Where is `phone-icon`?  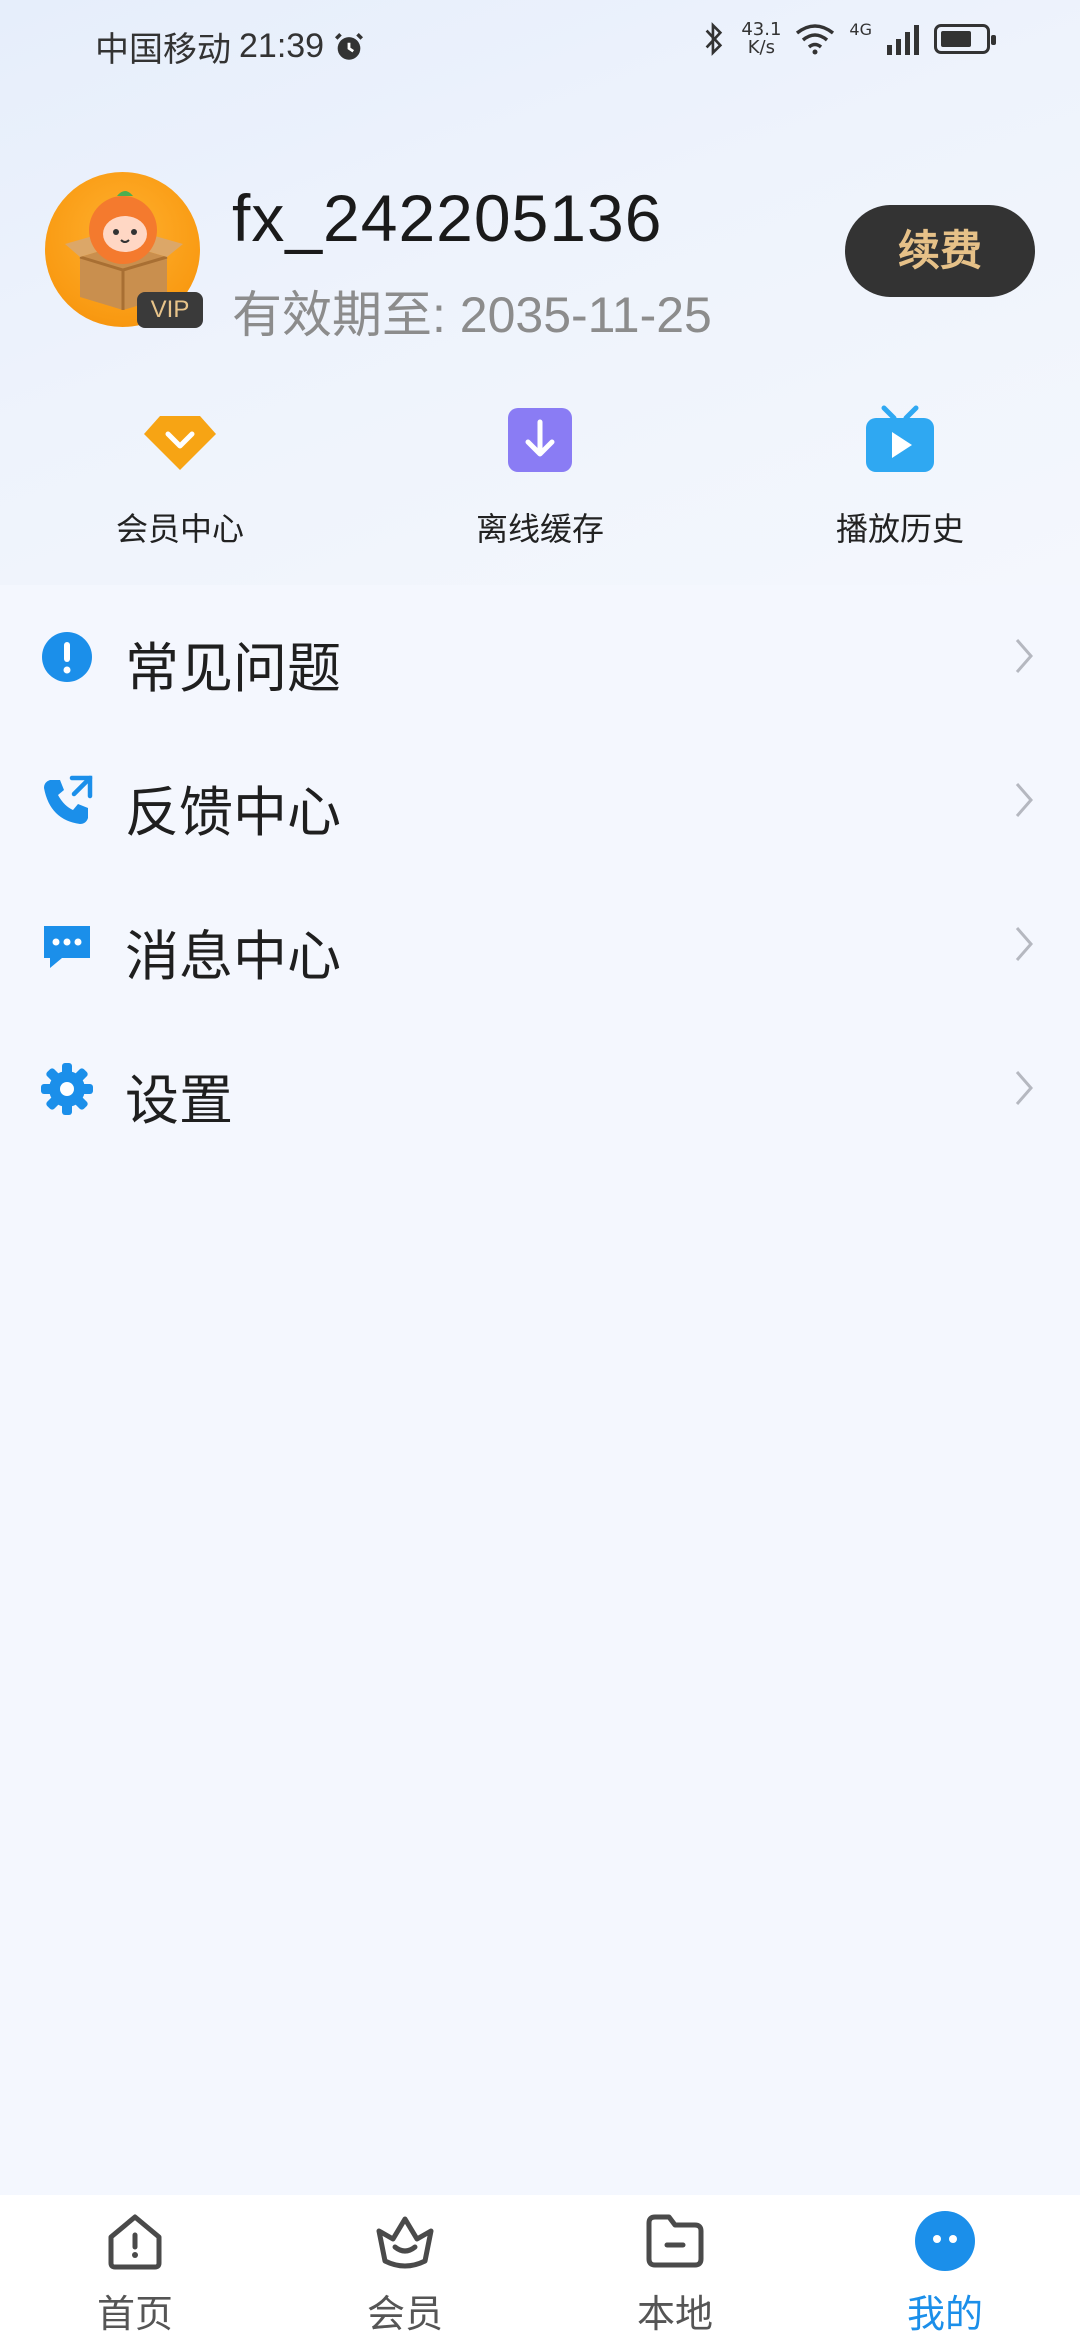 phone-icon is located at coordinates (68, 799).